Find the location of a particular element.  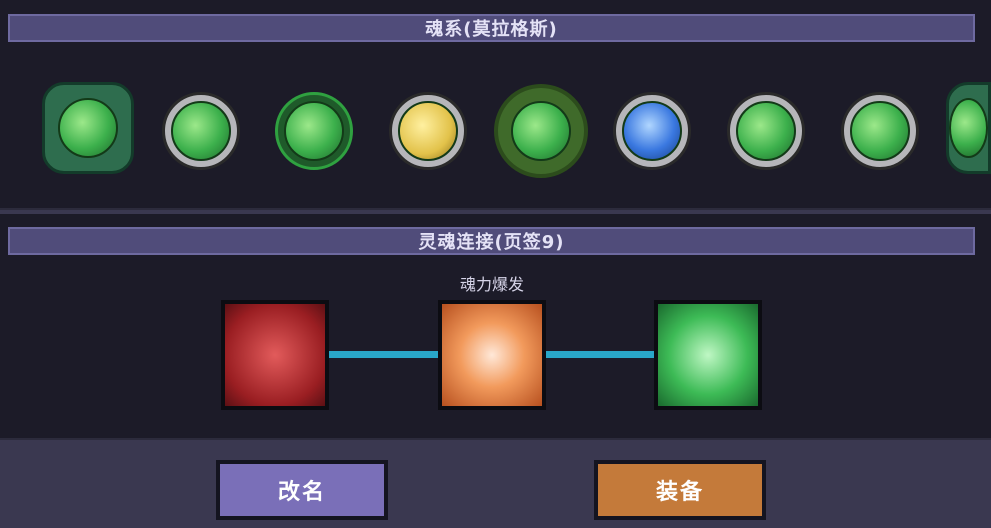

golden-shield-skill-icon is located at coordinates (492, 355).